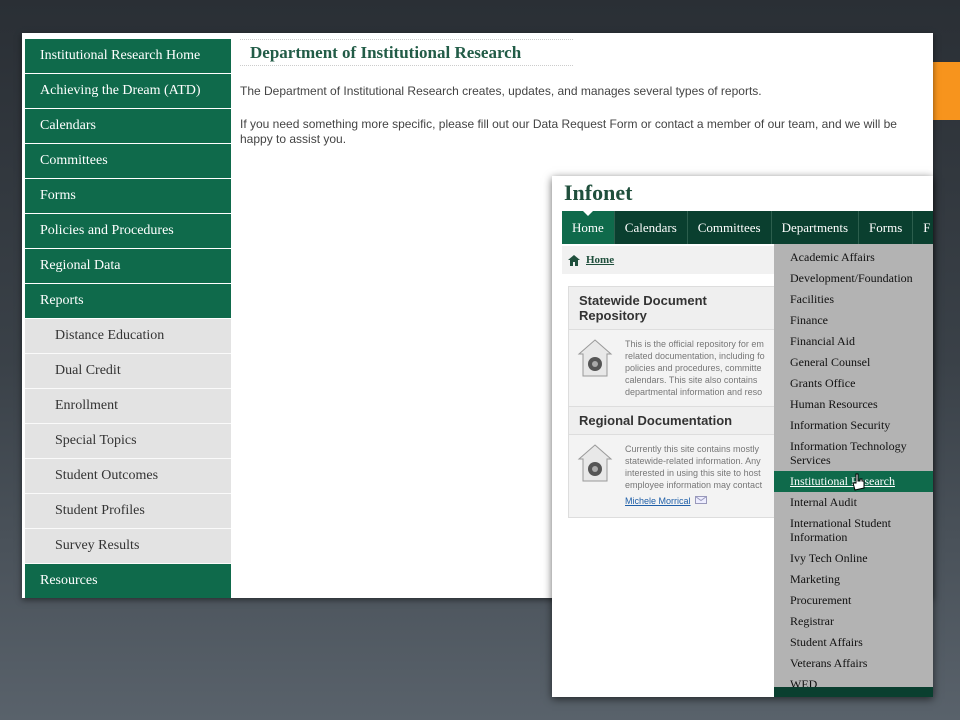 Image resolution: width=960 pixels, height=720 pixels. I want to click on nav-tab: Forms, so click(886, 227).